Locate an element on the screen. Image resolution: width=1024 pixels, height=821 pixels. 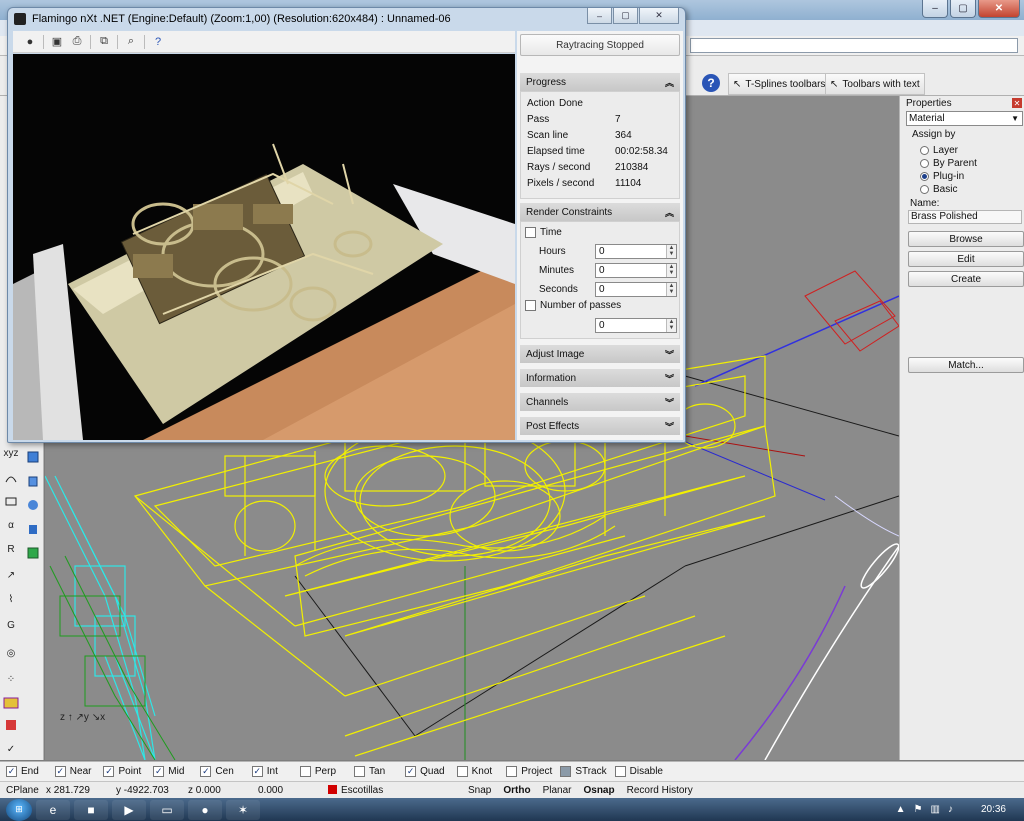
dimension-icon: ↗ is located at coordinates (11, 575).